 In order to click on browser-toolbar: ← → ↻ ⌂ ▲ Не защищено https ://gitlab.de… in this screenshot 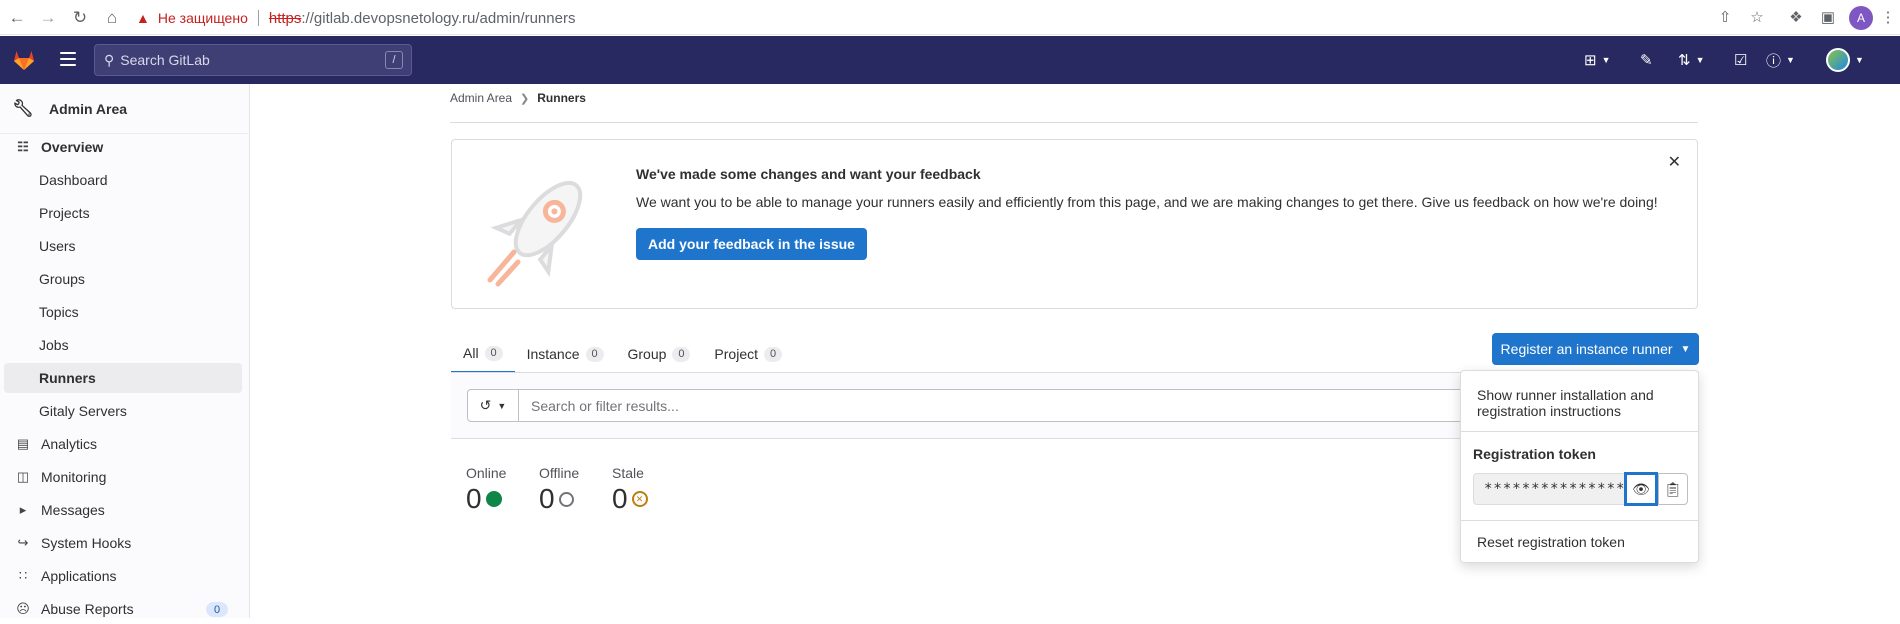, I will do `click(950, 17)`.